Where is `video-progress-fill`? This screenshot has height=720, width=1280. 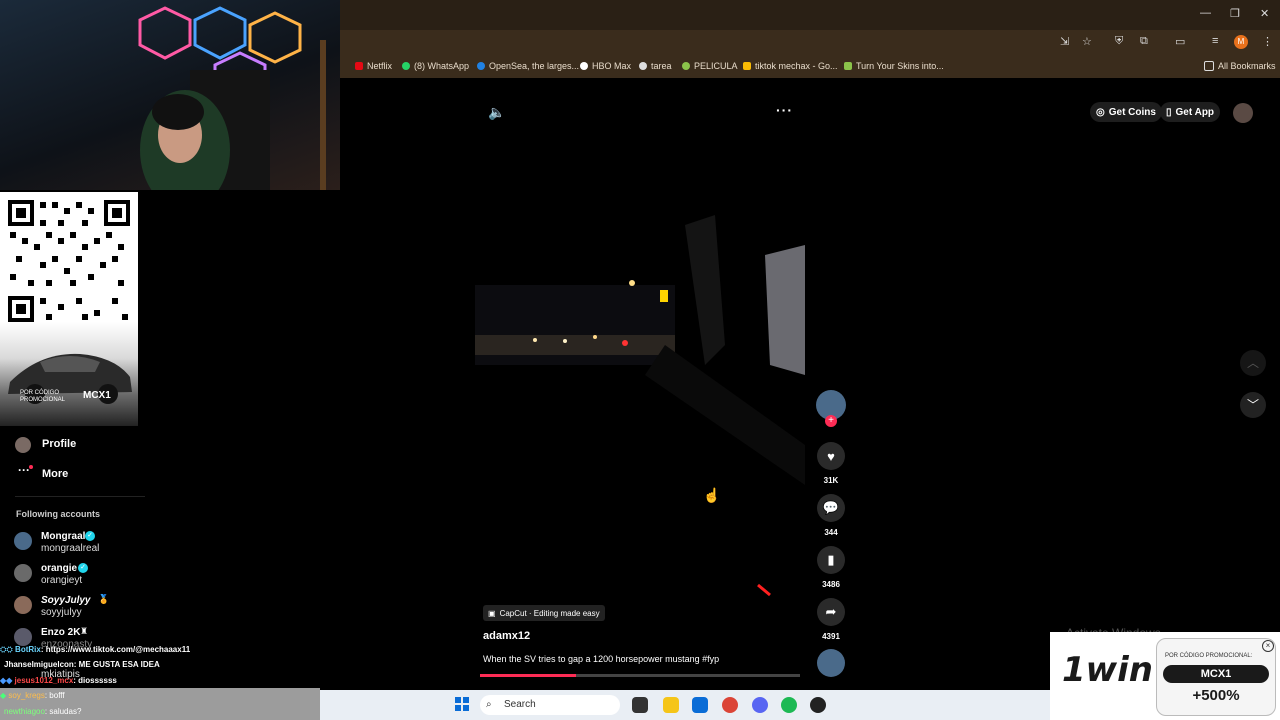
video-progress-fill is located at coordinates (528, 675).